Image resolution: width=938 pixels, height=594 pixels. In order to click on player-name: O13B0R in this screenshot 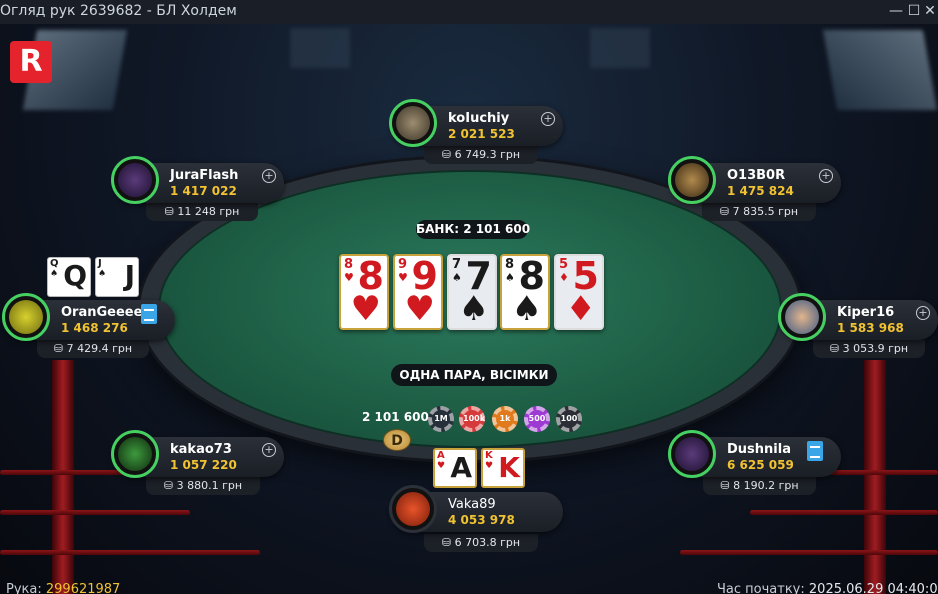, I will do `click(756, 175)`.